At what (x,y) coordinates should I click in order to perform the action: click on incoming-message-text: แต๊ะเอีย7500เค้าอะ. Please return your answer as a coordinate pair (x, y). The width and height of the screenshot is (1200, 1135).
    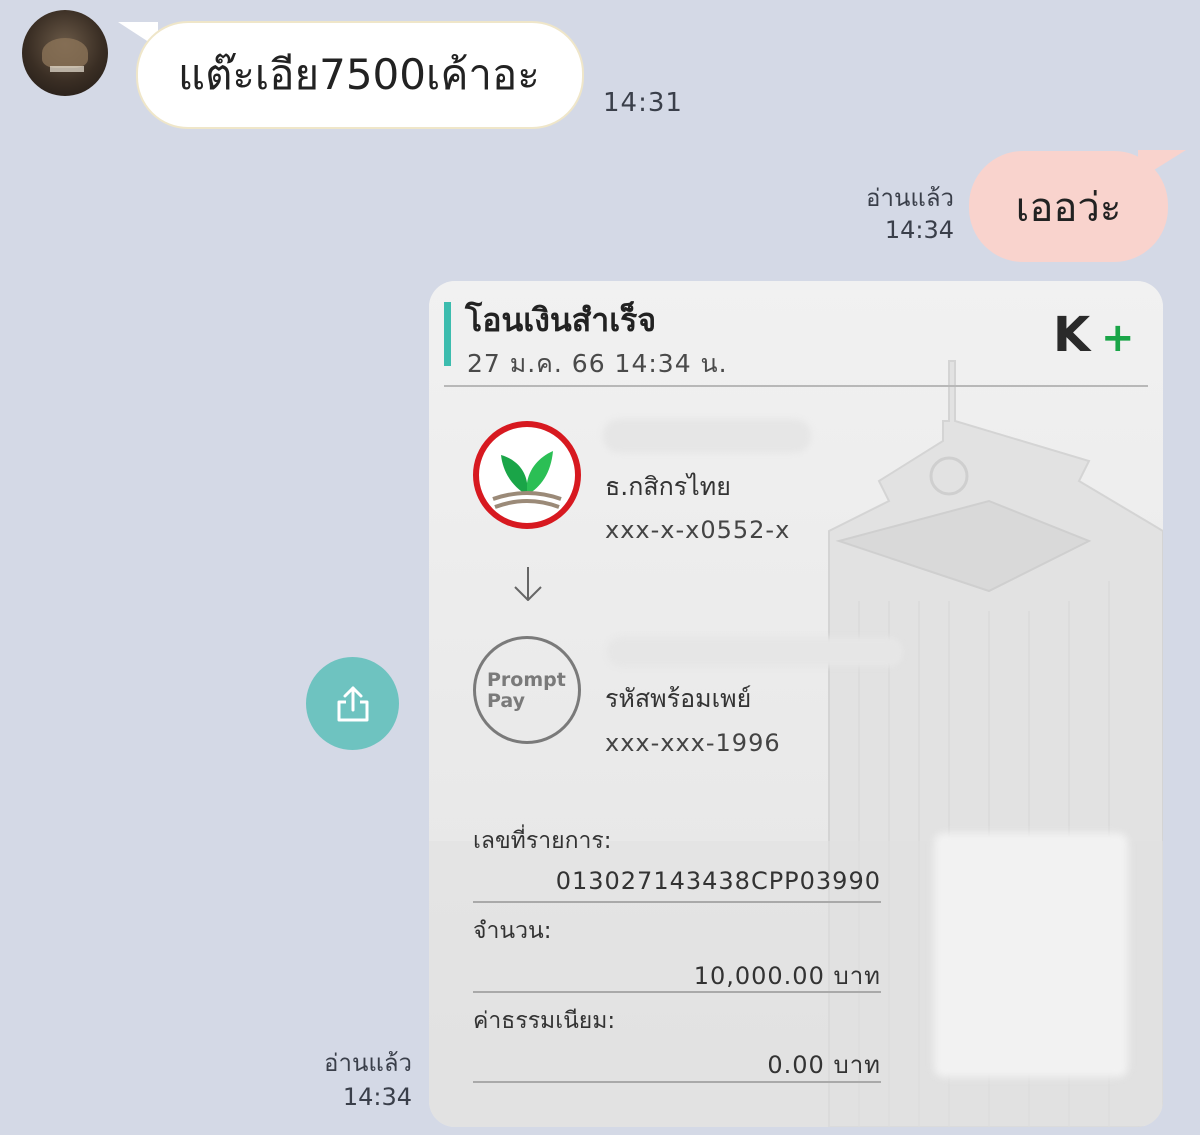
    Looking at the image, I should click on (359, 74).